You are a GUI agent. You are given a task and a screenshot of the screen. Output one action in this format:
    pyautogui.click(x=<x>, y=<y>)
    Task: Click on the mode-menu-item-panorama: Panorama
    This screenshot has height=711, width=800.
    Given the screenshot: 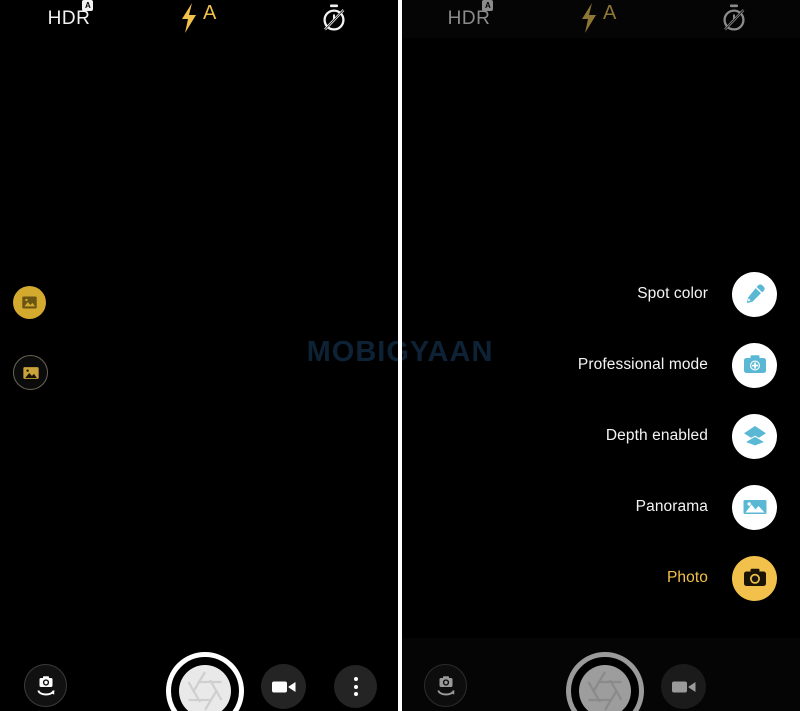 What is the action you would take?
    pyautogui.click(x=706, y=507)
    